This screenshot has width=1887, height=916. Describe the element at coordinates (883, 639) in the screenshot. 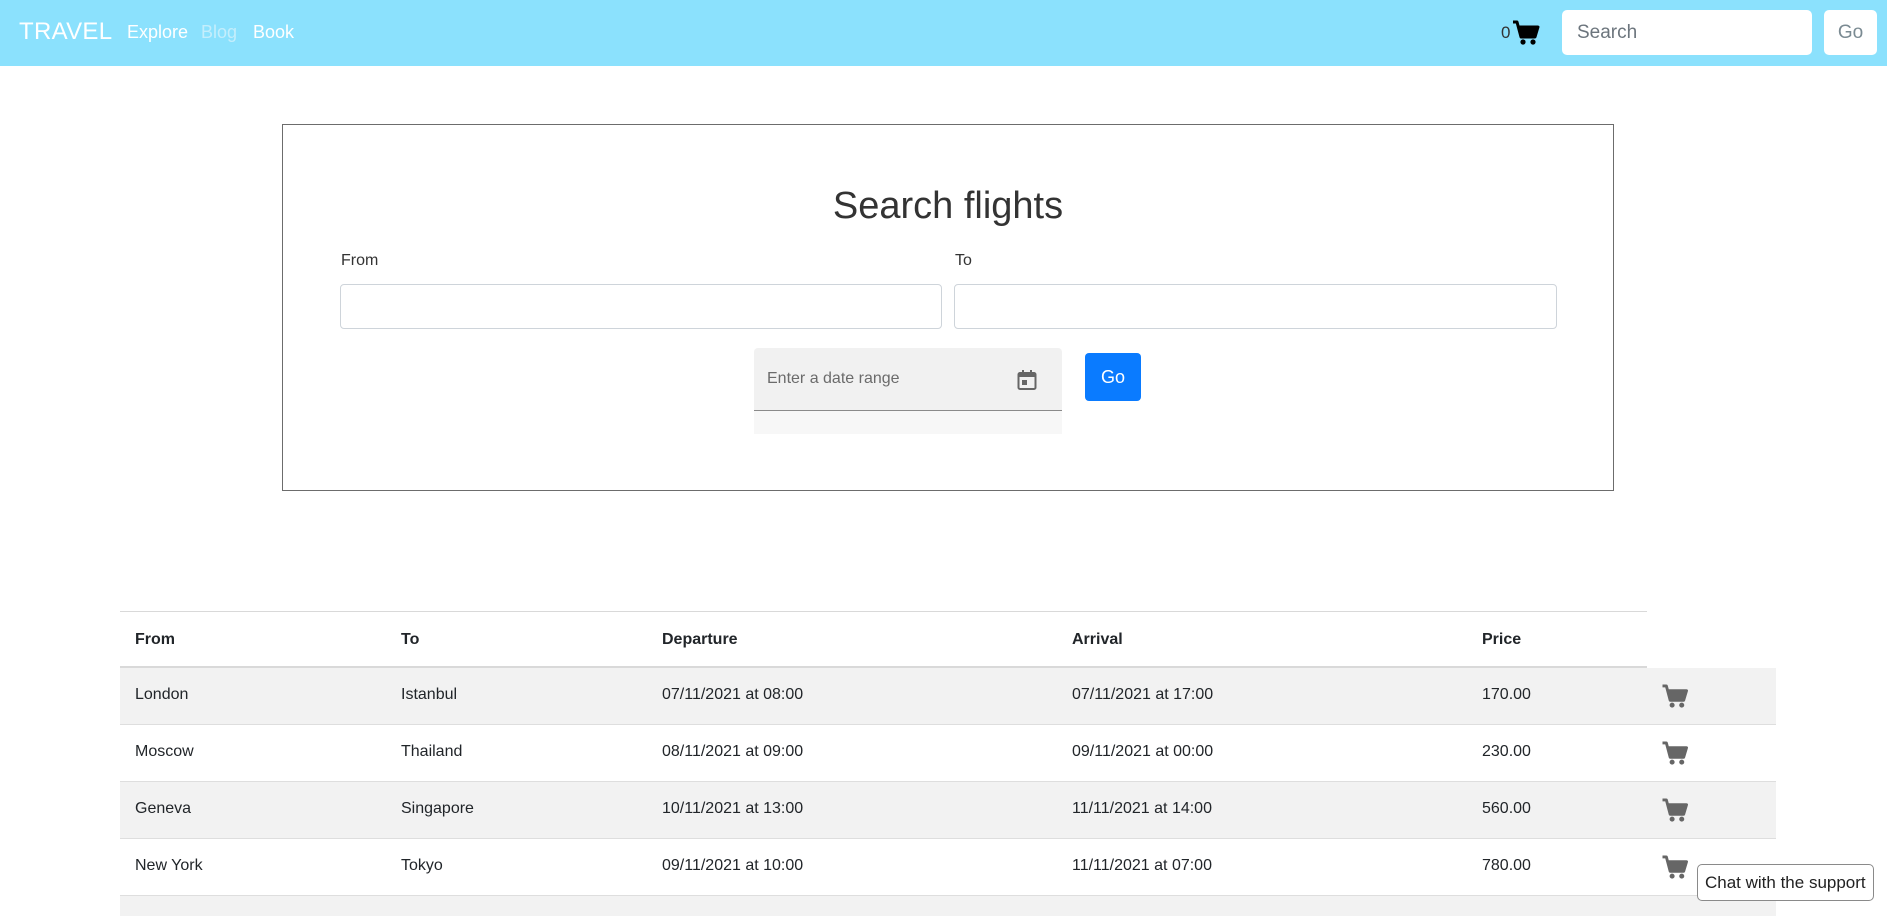

I see `table-header: From To Departure Arrival Price` at that location.